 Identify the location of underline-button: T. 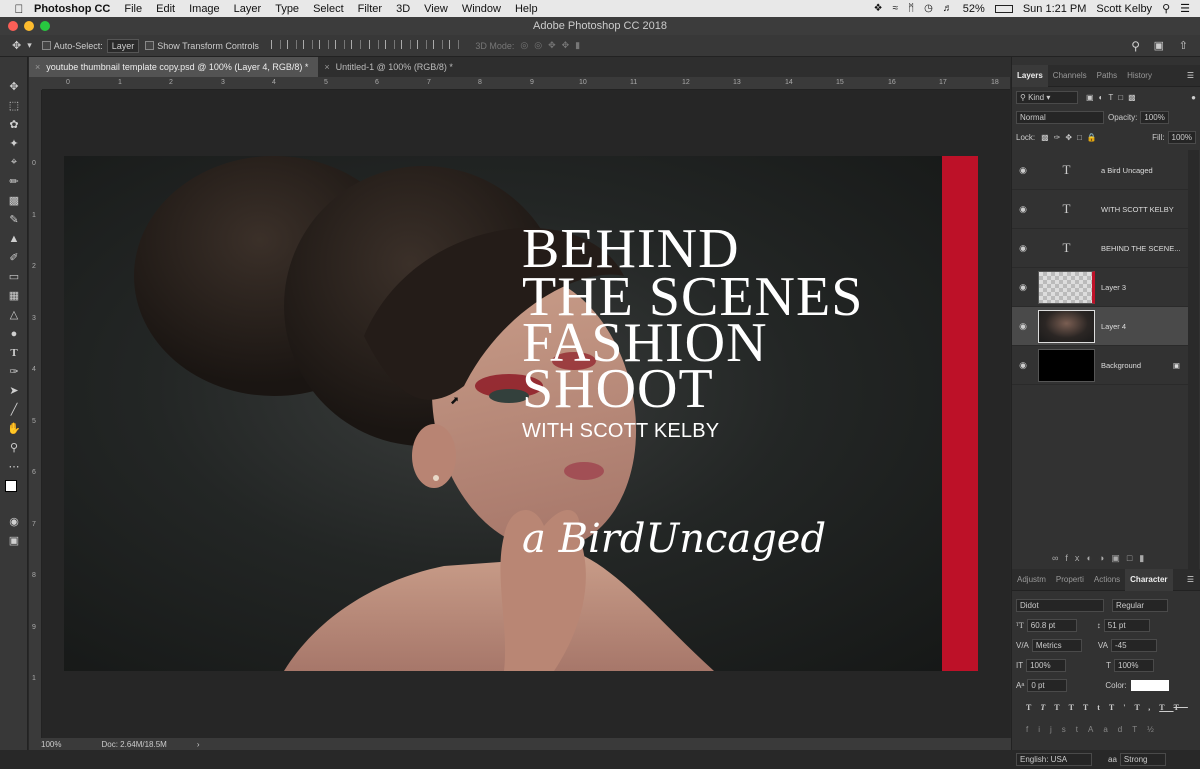
(1166, 707).